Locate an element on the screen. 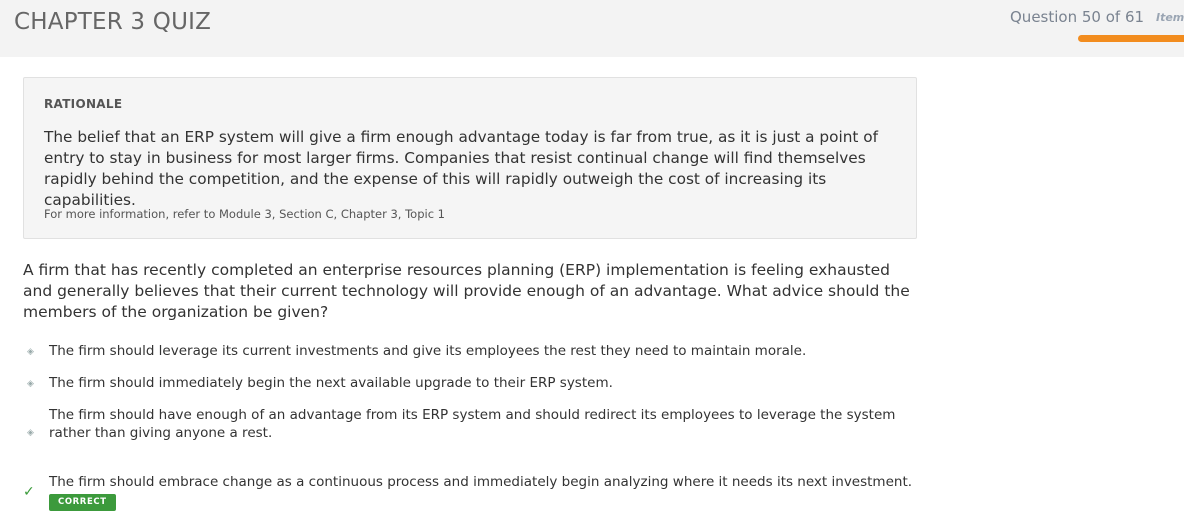  item-label: Item is located at coordinates (1170, 17).